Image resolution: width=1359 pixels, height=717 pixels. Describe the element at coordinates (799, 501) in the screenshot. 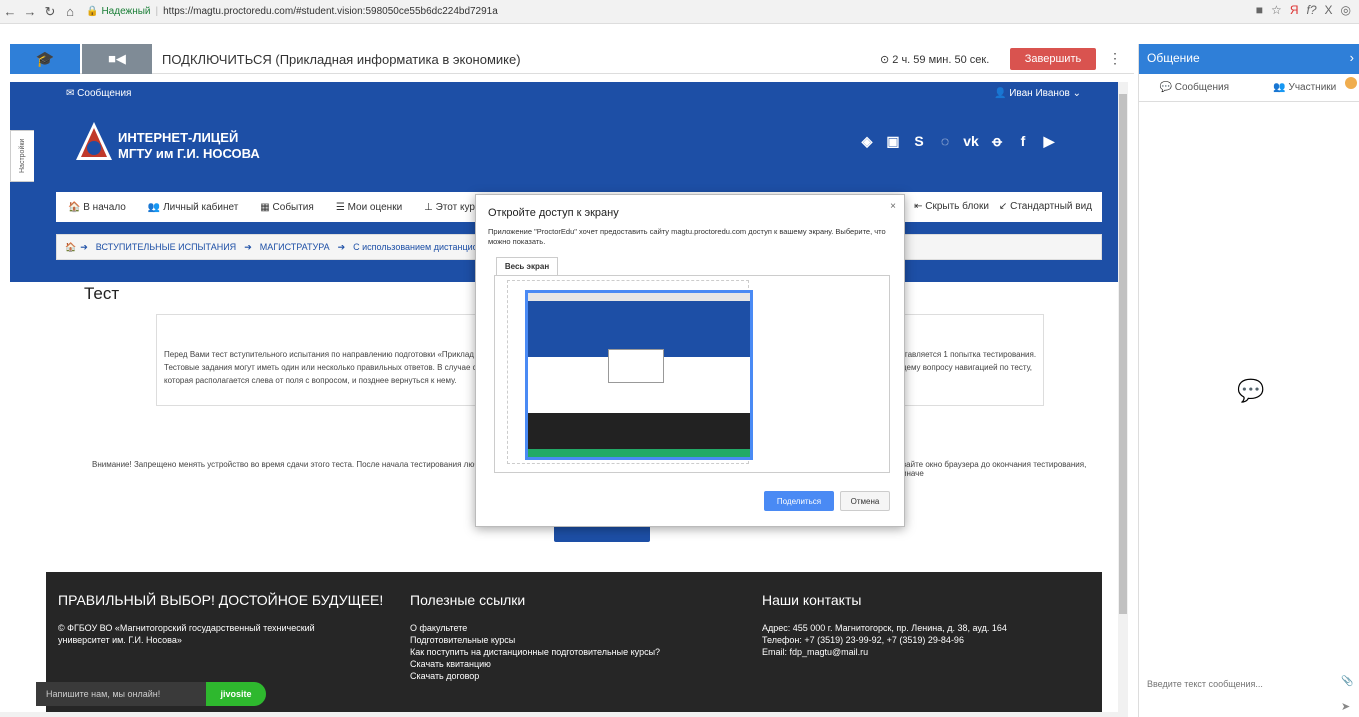

I see `share-button: Поделиться` at that location.